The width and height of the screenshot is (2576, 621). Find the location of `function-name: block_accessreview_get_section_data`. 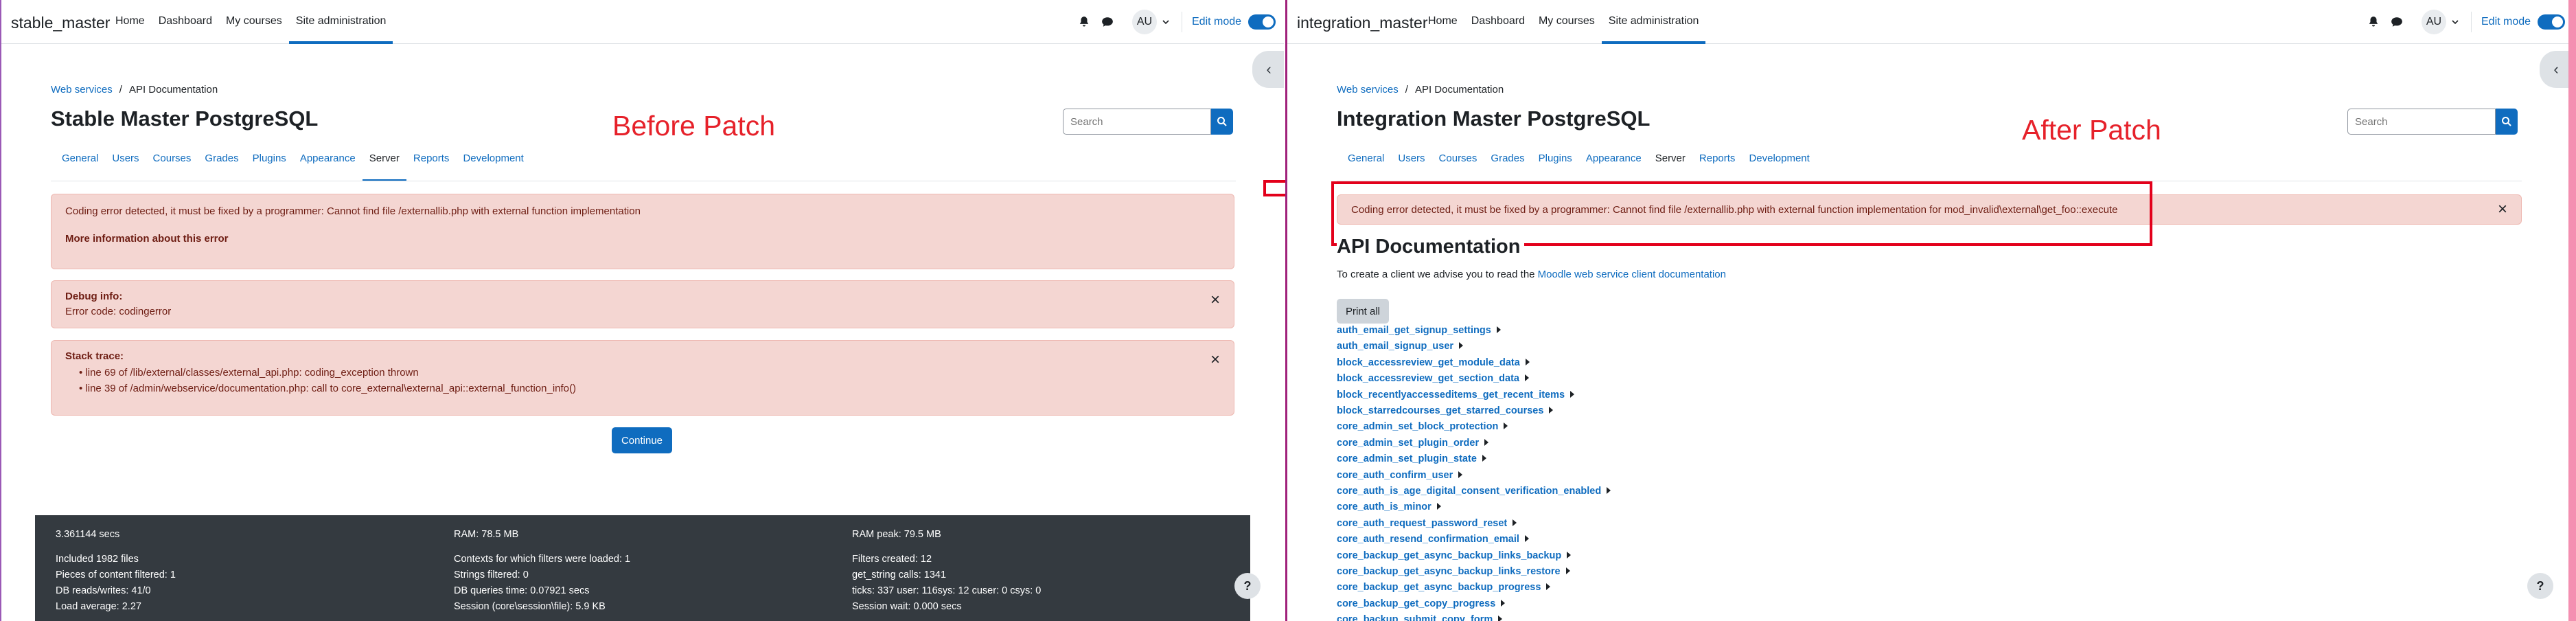

function-name: block_accessreview_get_section_data is located at coordinates (1428, 378).